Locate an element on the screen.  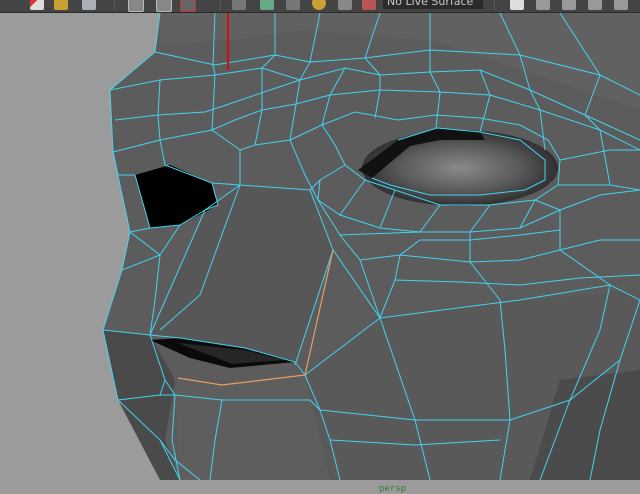
lasso-icon is located at coordinates (164, 6).